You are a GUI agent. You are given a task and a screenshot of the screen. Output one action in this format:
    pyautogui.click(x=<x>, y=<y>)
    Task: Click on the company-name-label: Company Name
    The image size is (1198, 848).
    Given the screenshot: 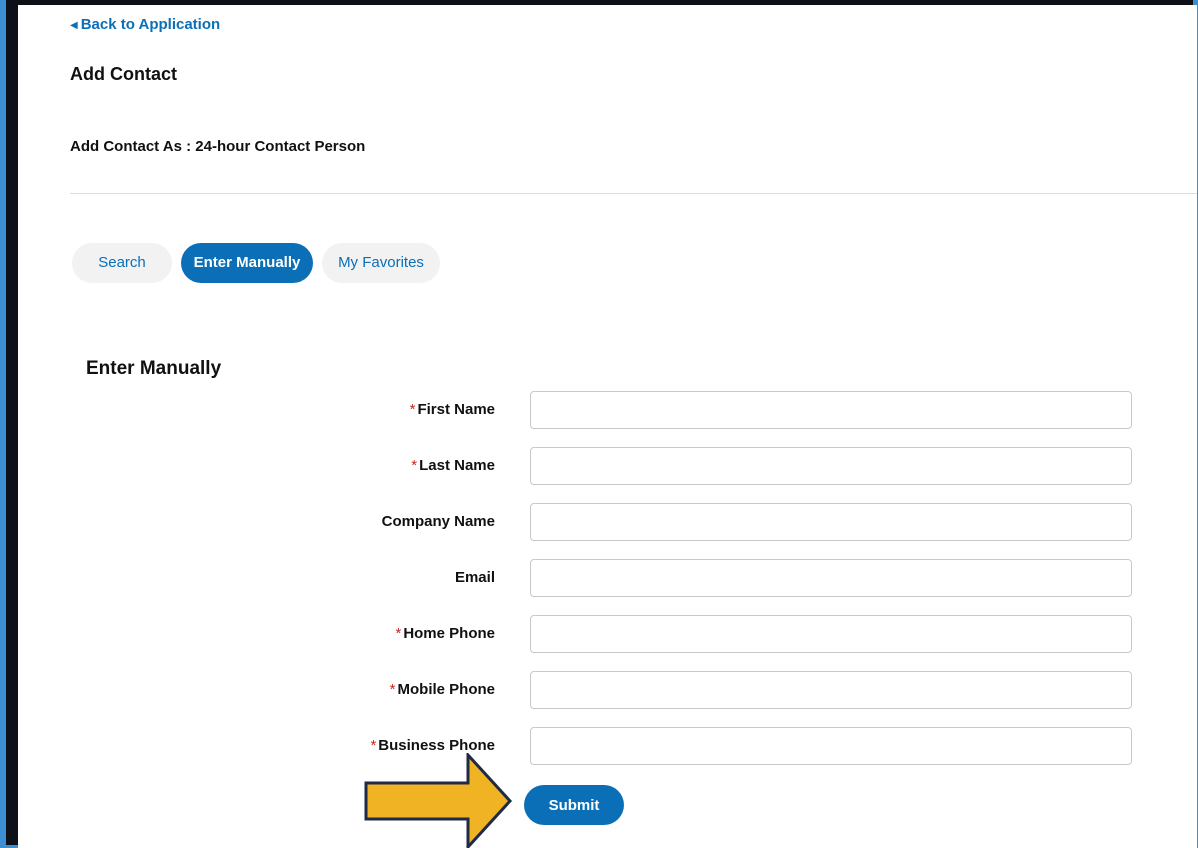 What is the action you would take?
    pyautogui.click(x=395, y=521)
    